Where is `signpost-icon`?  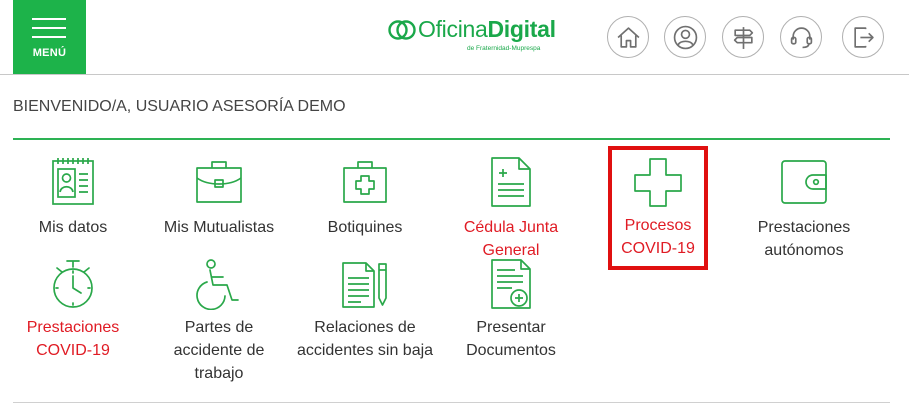 signpost-icon is located at coordinates (743, 38).